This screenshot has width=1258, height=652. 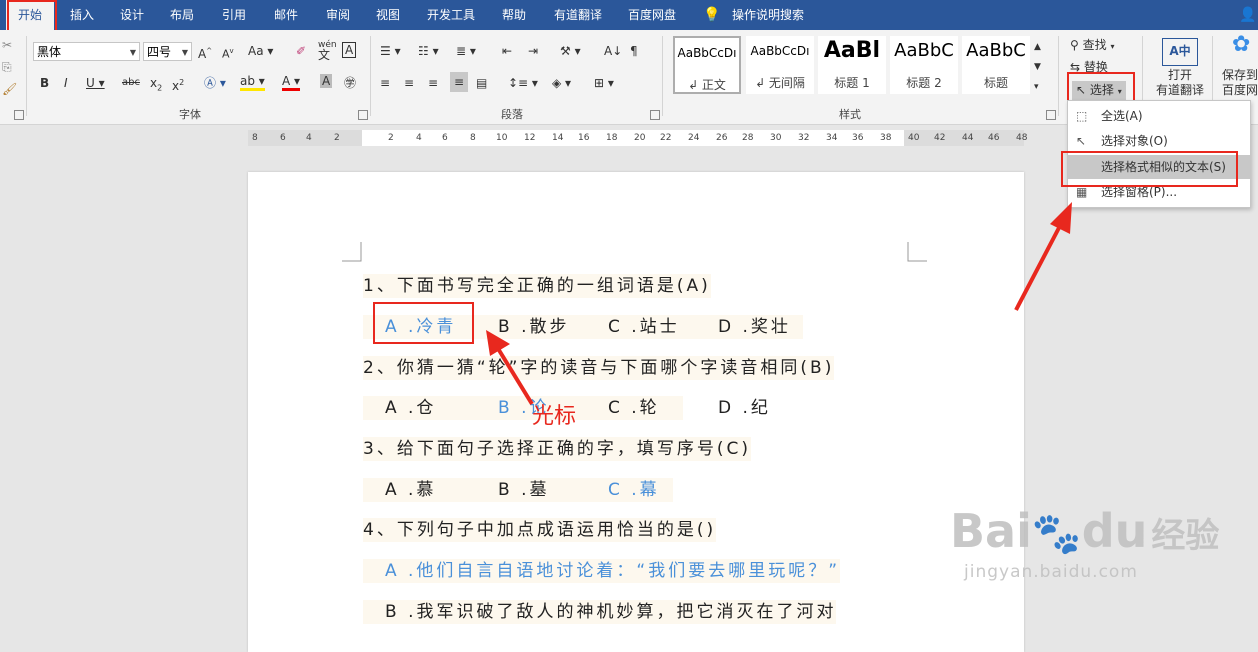 I want to click on ruler-tick-label: 22, so click(x=666, y=138).